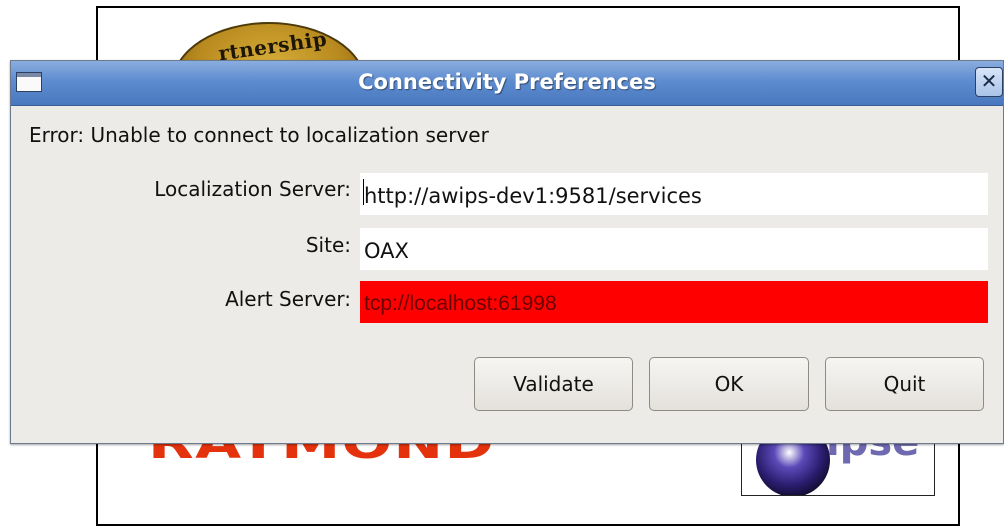  I want to click on close-button: ✕, so click(989, 82).